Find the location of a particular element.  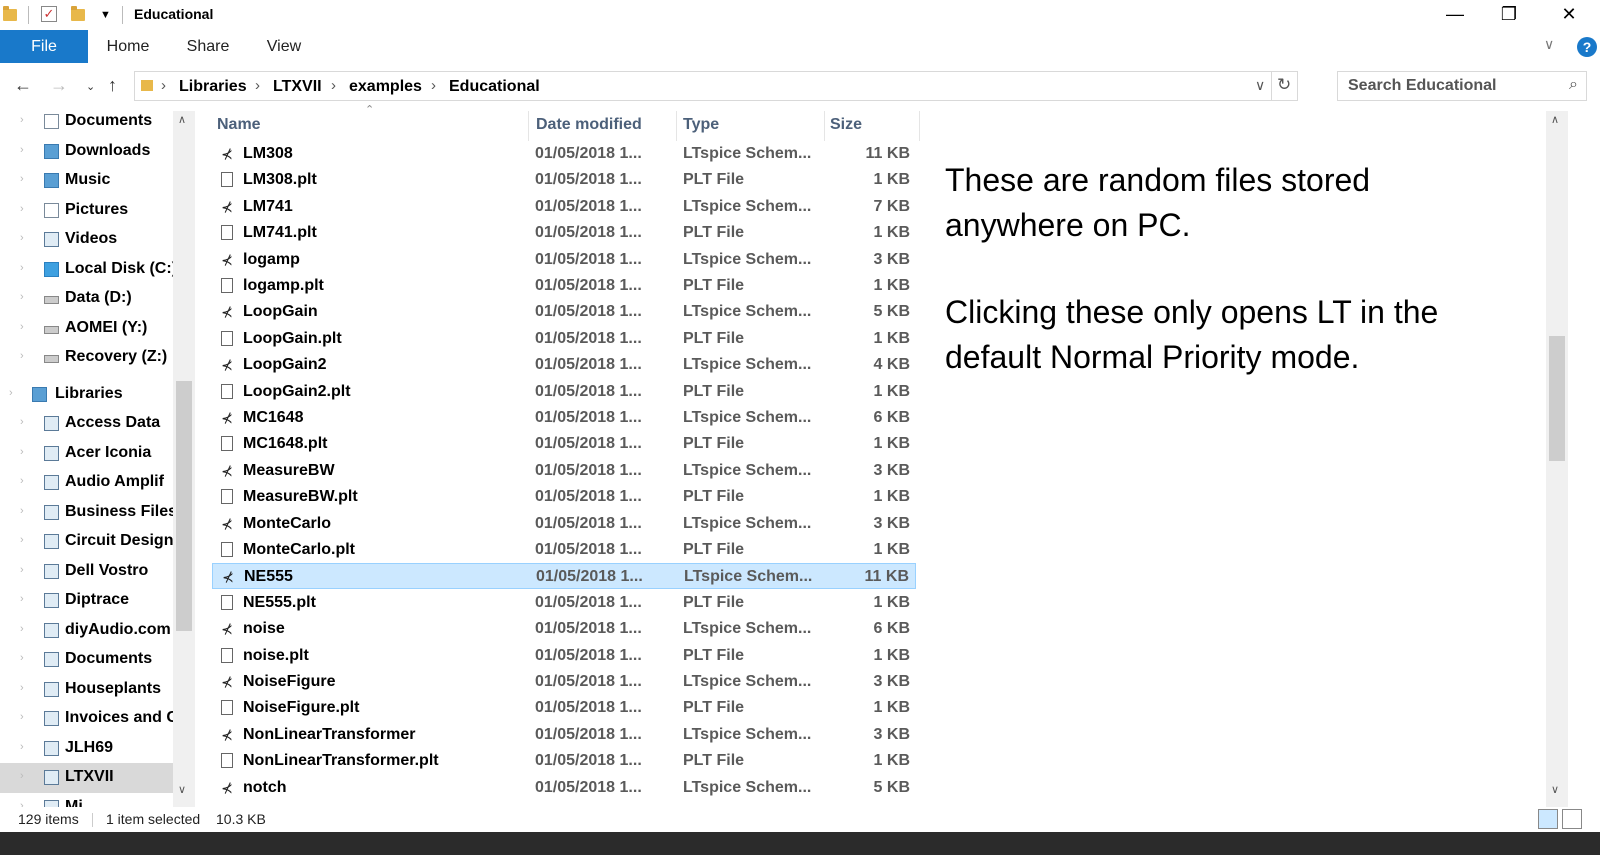

file-list-scroll-thumb is located at coordinates (1557, 398).